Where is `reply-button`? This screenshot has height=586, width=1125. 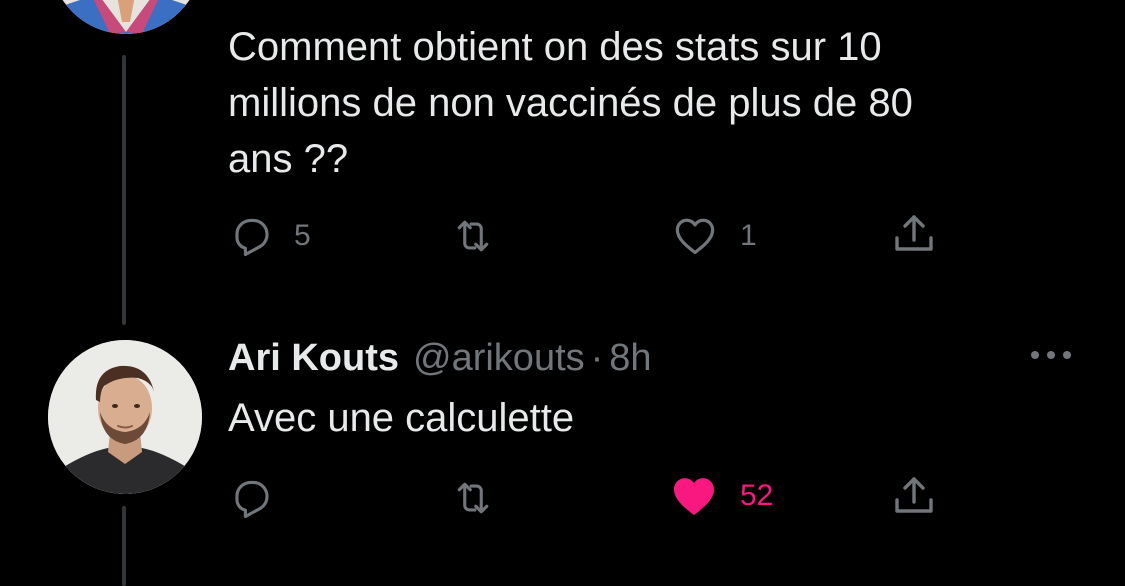
reply-button is located at coordinates (262, 498).